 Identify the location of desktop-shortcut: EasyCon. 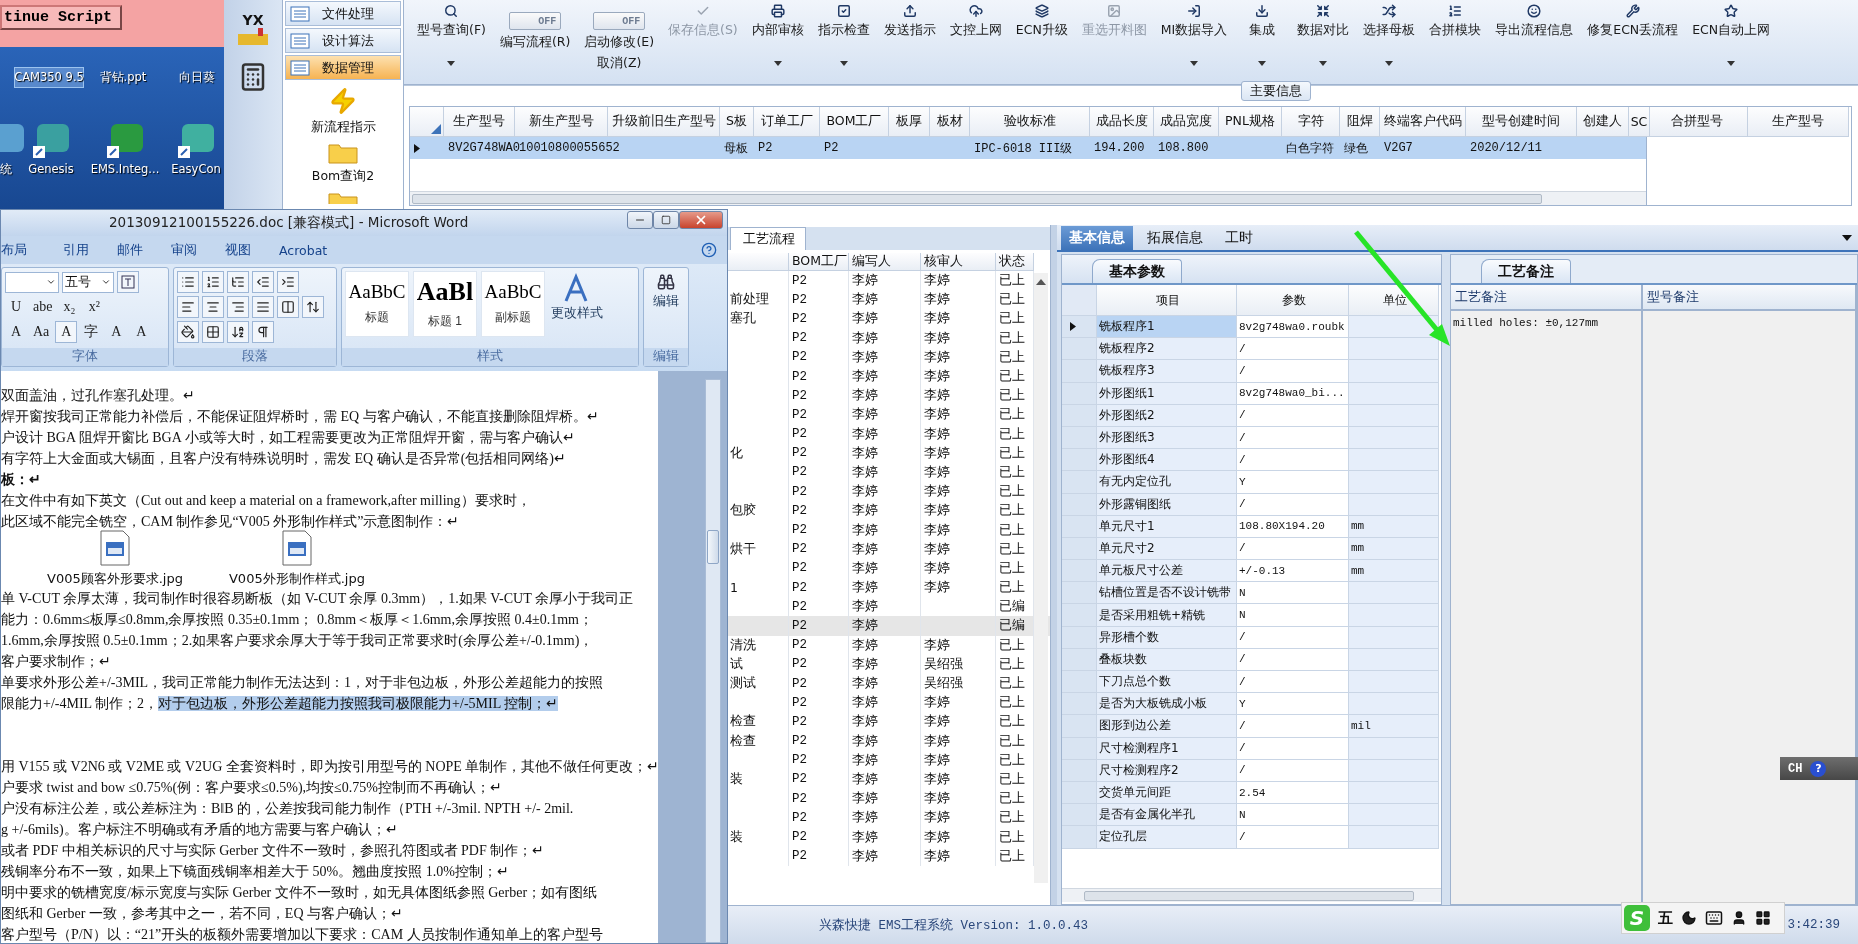
(196, 148).